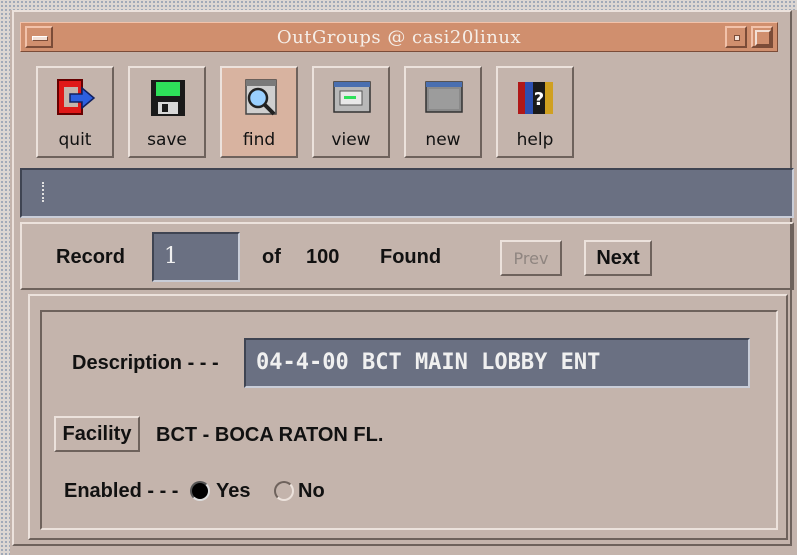  I want to click on description-input: 04-4-00 BCT MAIN LOBBY ENT, so click(497, 363).